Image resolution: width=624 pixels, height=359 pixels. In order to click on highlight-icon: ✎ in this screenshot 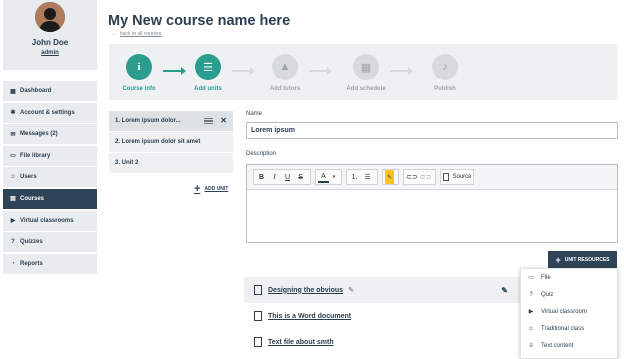, I will do `click(389, 177)`.